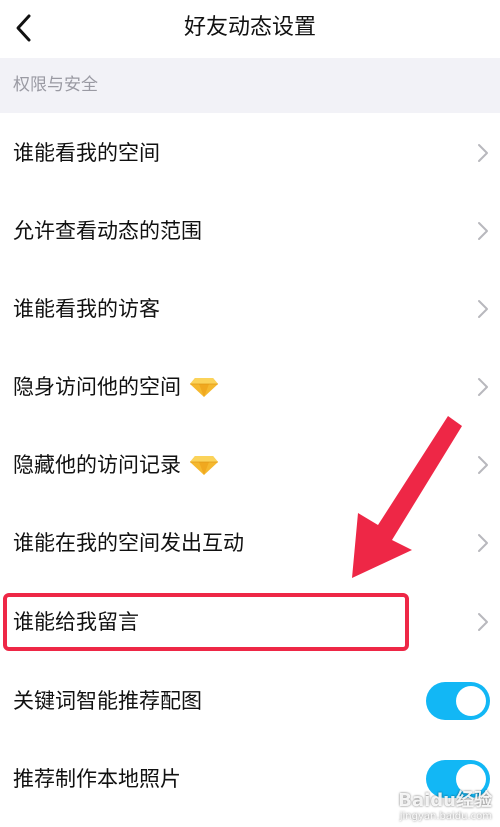  I want to click on setting-label: 谁能给我留言, so click(76, 622).